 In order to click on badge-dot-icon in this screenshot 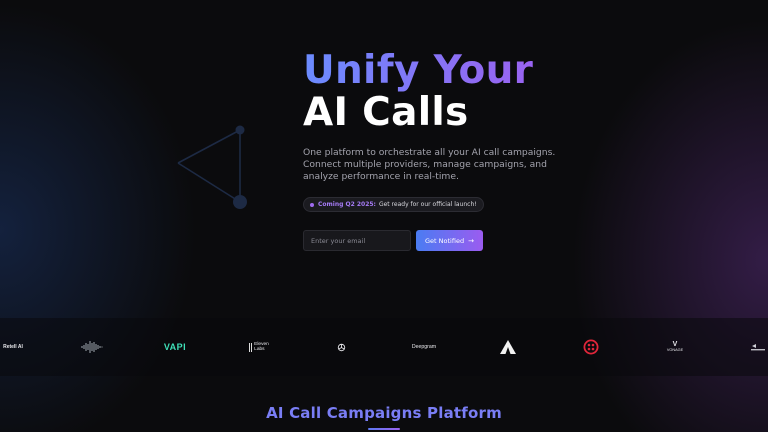, I will do `click(312, 204)`.